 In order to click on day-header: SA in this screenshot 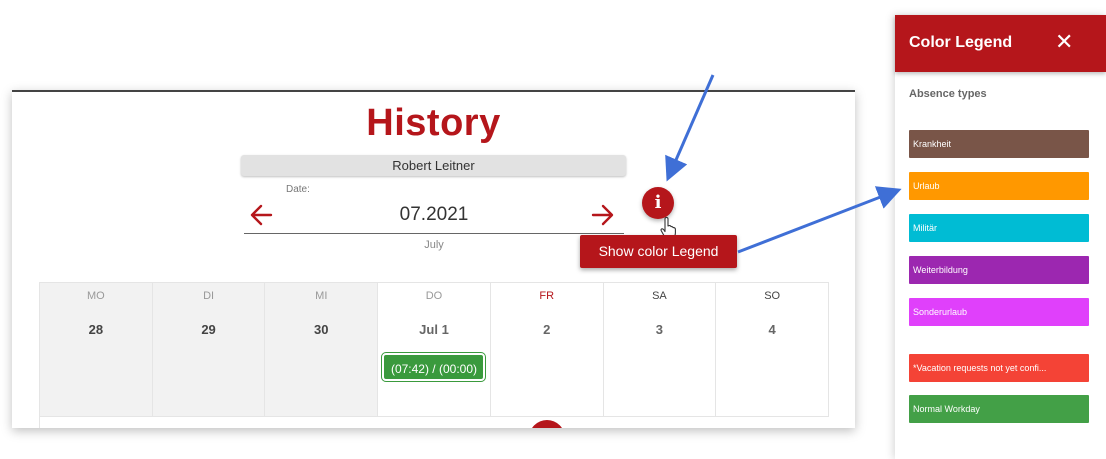, I will do `click(659, 296)`.